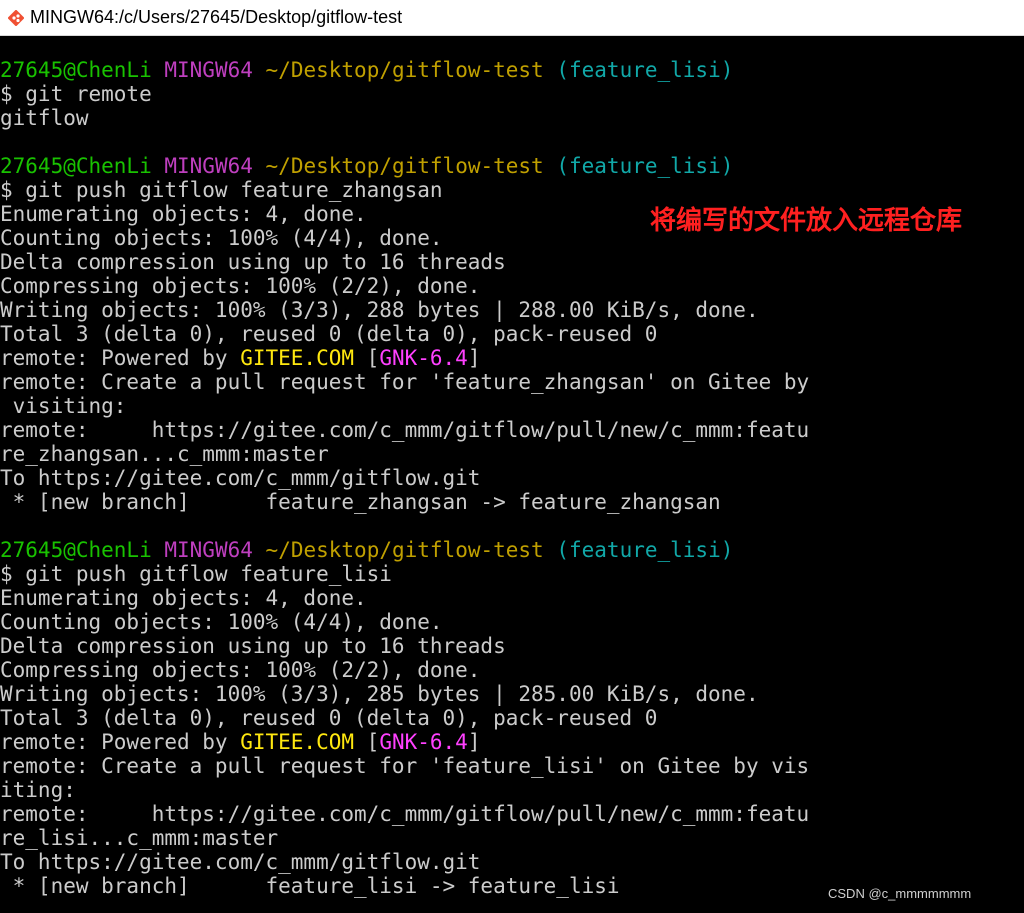  I want to click on command-line: $ git push gitflow feature_zhangsan, so click(221, 190).